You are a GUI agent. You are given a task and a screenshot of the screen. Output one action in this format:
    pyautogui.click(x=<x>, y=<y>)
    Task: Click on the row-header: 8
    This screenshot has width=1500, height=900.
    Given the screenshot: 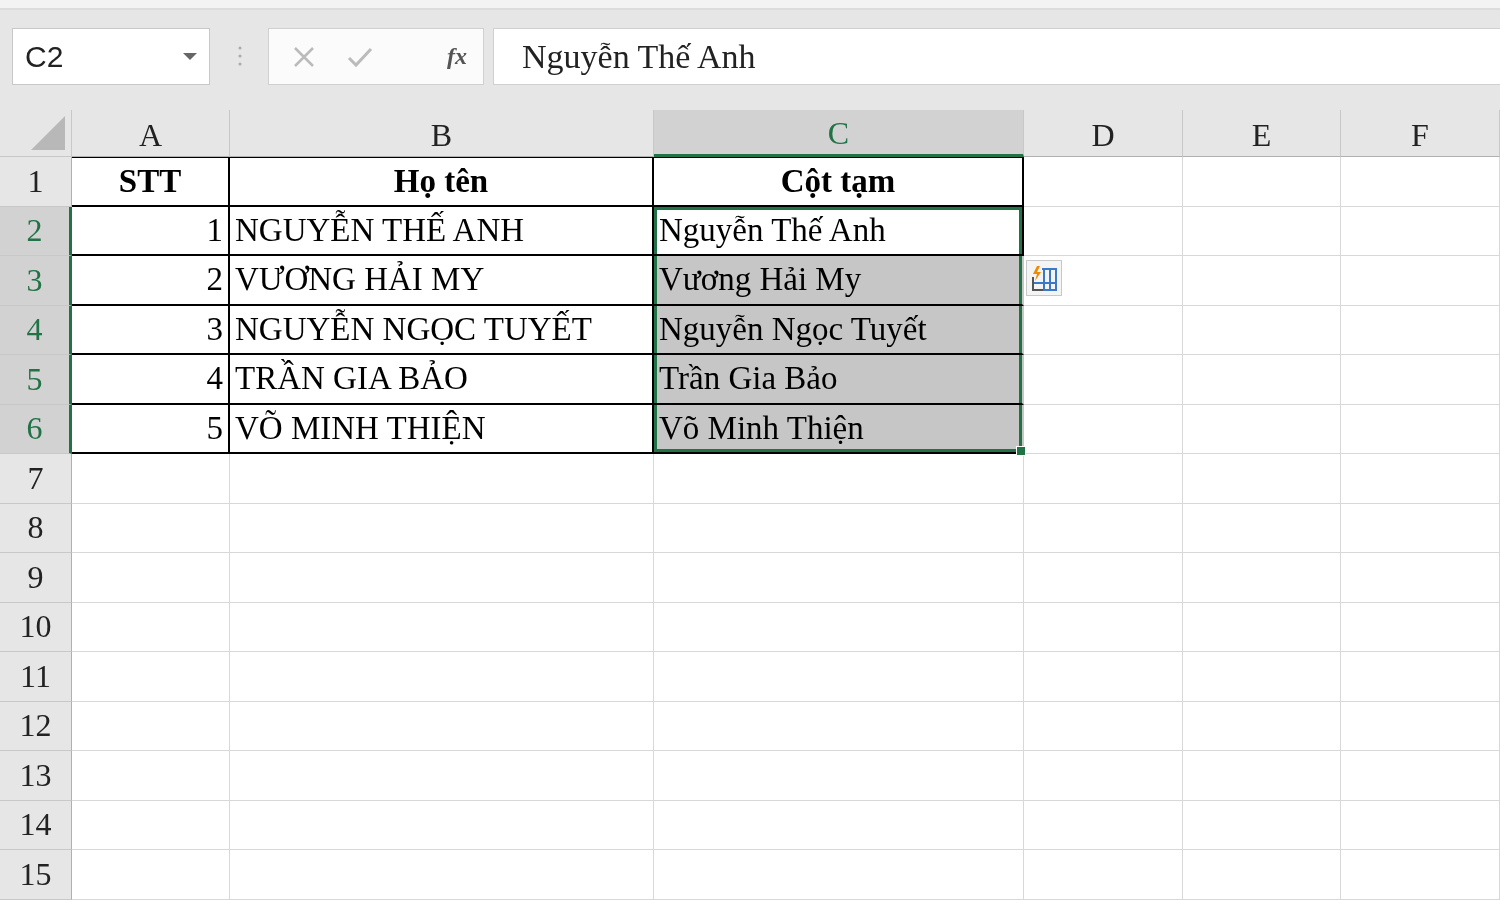 What is the action you would take?
    pyautogui.click(x=36, y=528)
    